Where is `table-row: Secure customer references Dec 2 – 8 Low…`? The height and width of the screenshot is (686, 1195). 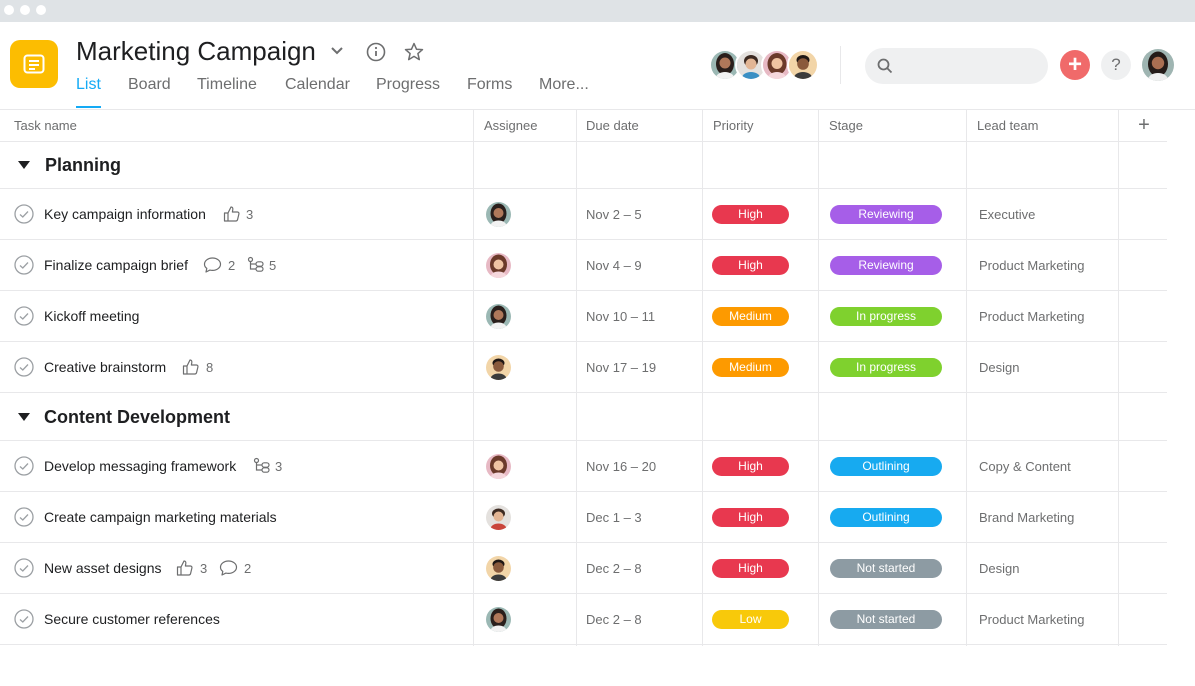 table-row: Secure customer references Dec 2 – 8 Low… is located at coordinates (583, 619).